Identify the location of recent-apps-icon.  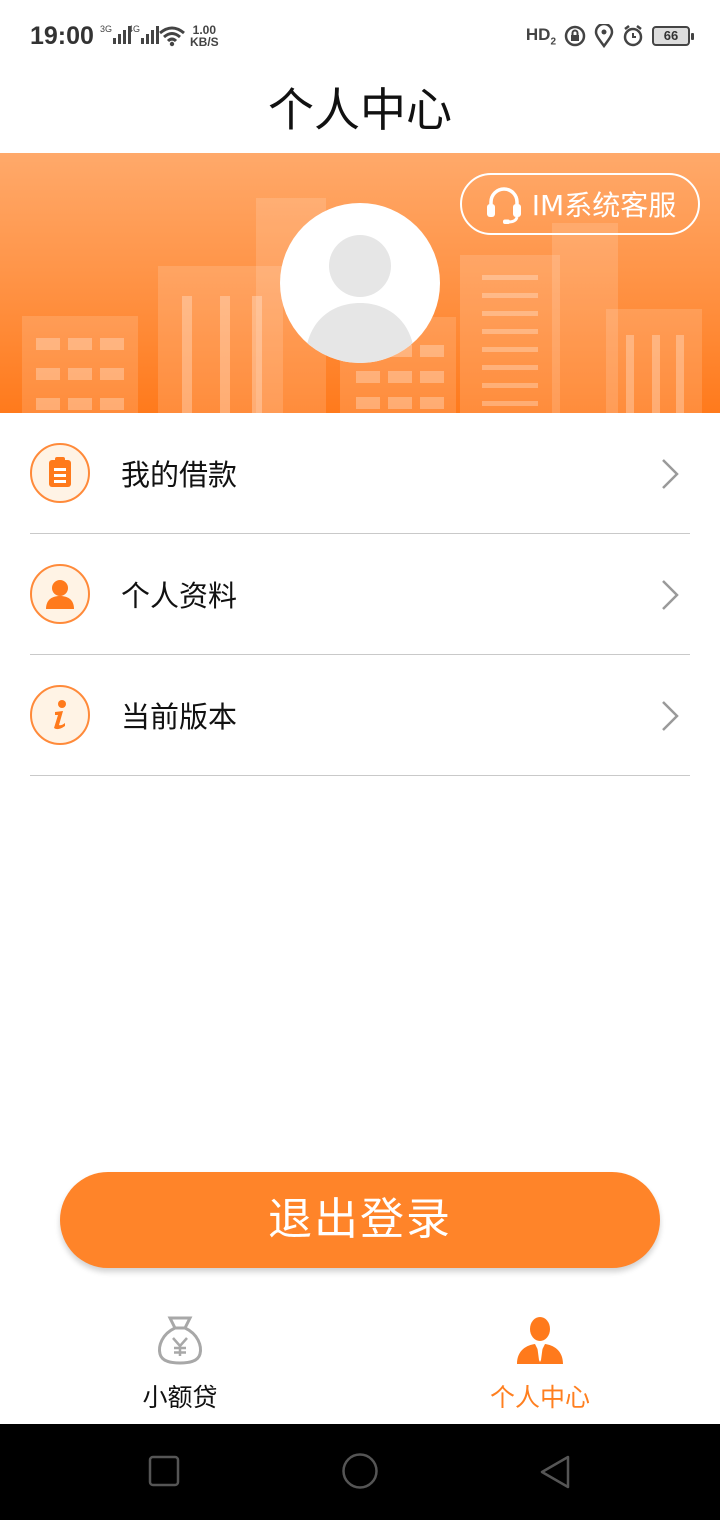
(164, 1471).